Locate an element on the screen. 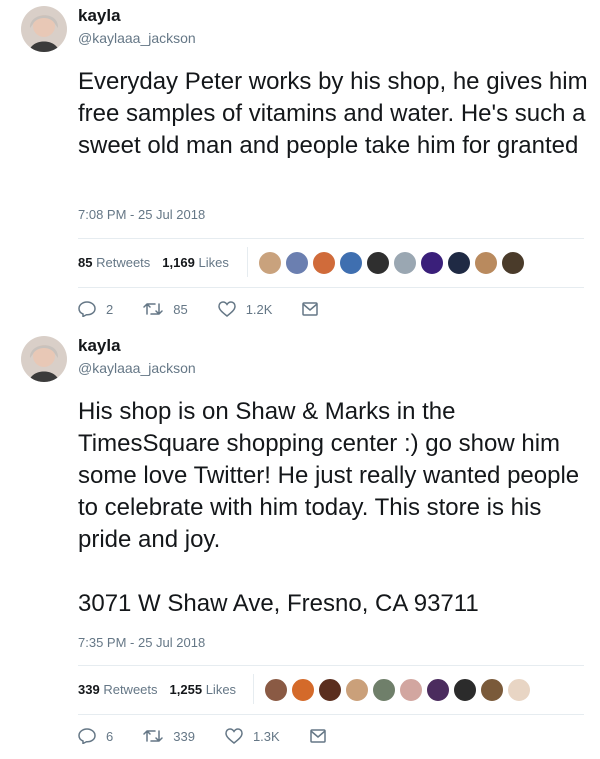 The image size is (600, 759). reply-button: 6 is located at coordinates (95, 736).